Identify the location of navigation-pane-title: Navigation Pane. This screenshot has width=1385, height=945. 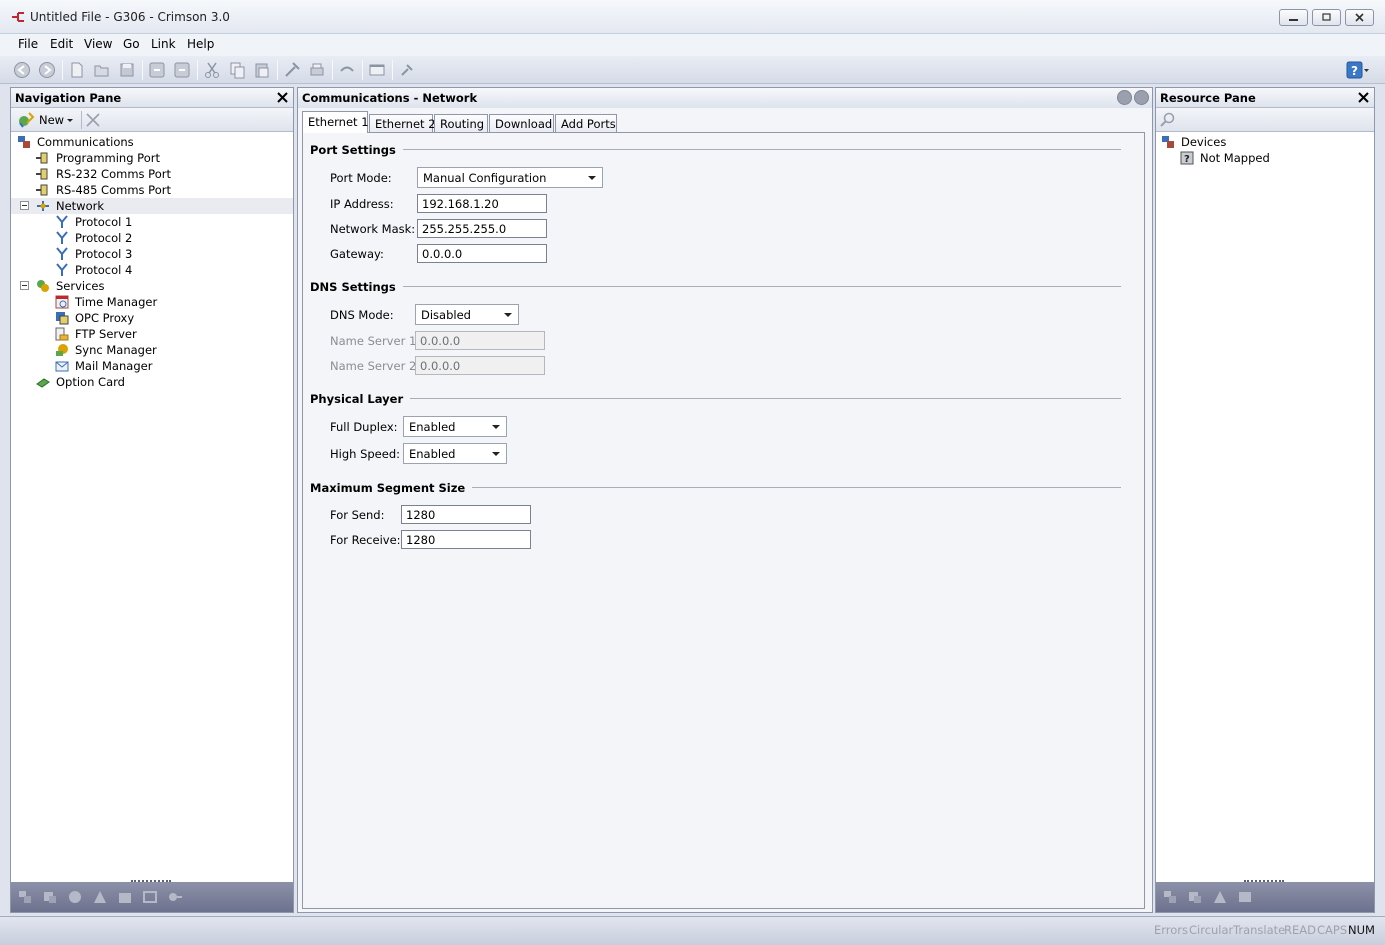
(68, 98).